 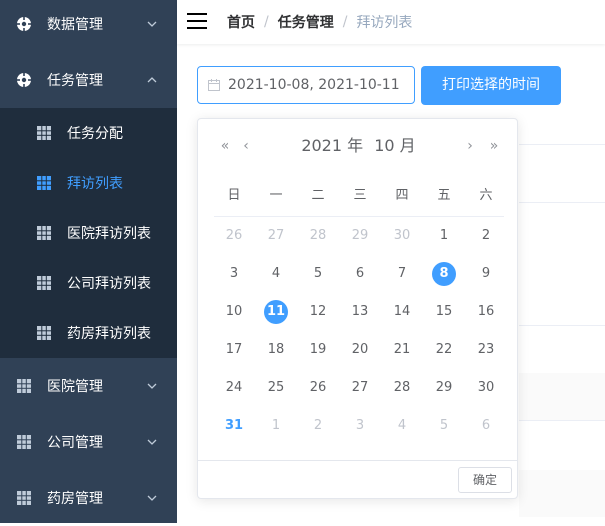 What do you see at coordinates (234, 195) in the screenshot?
I see `weekday-label: 日` at bounding box center [234, 195].